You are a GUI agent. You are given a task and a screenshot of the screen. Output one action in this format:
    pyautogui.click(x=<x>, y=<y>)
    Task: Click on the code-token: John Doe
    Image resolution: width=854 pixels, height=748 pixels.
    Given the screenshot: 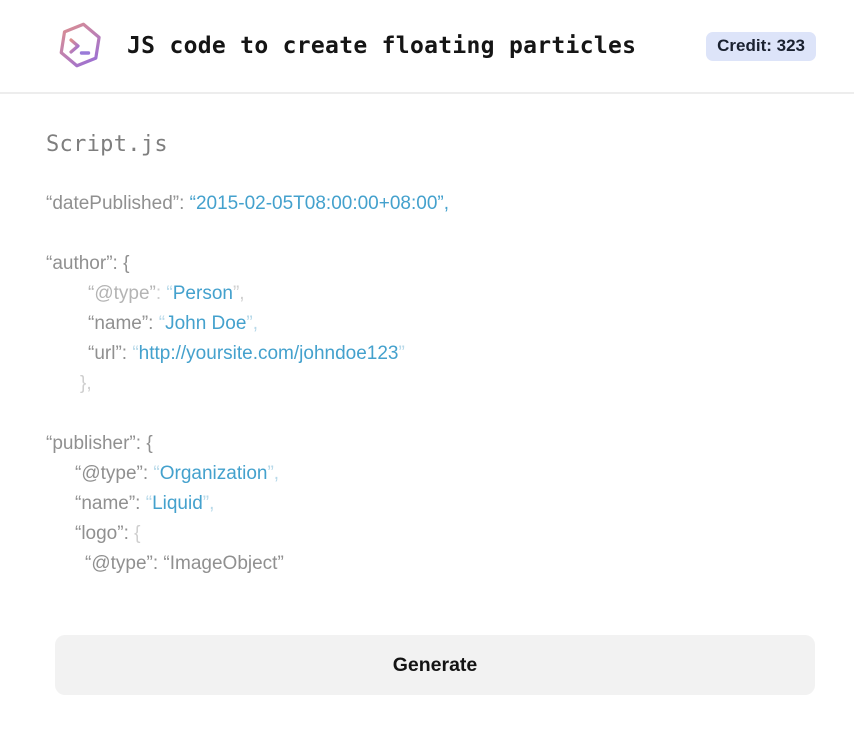 What is the action you would take?
    pyautogui.click(x=206, y=323)
    